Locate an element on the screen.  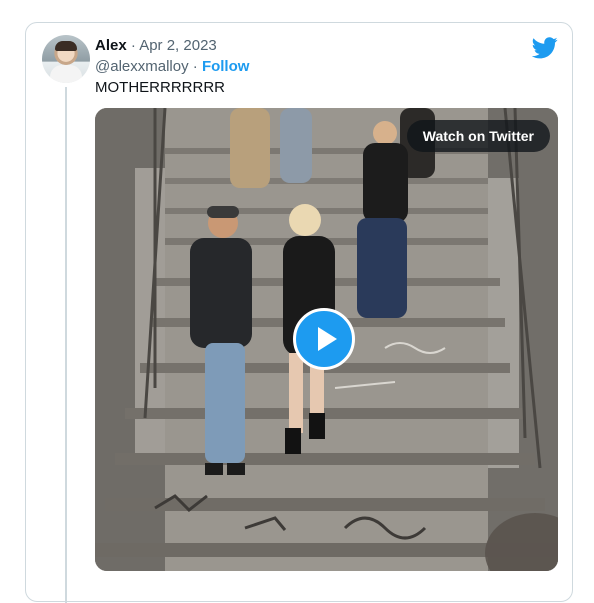
handle-row: @alexxmalloy · Follow is located at coordinates (172, 67).